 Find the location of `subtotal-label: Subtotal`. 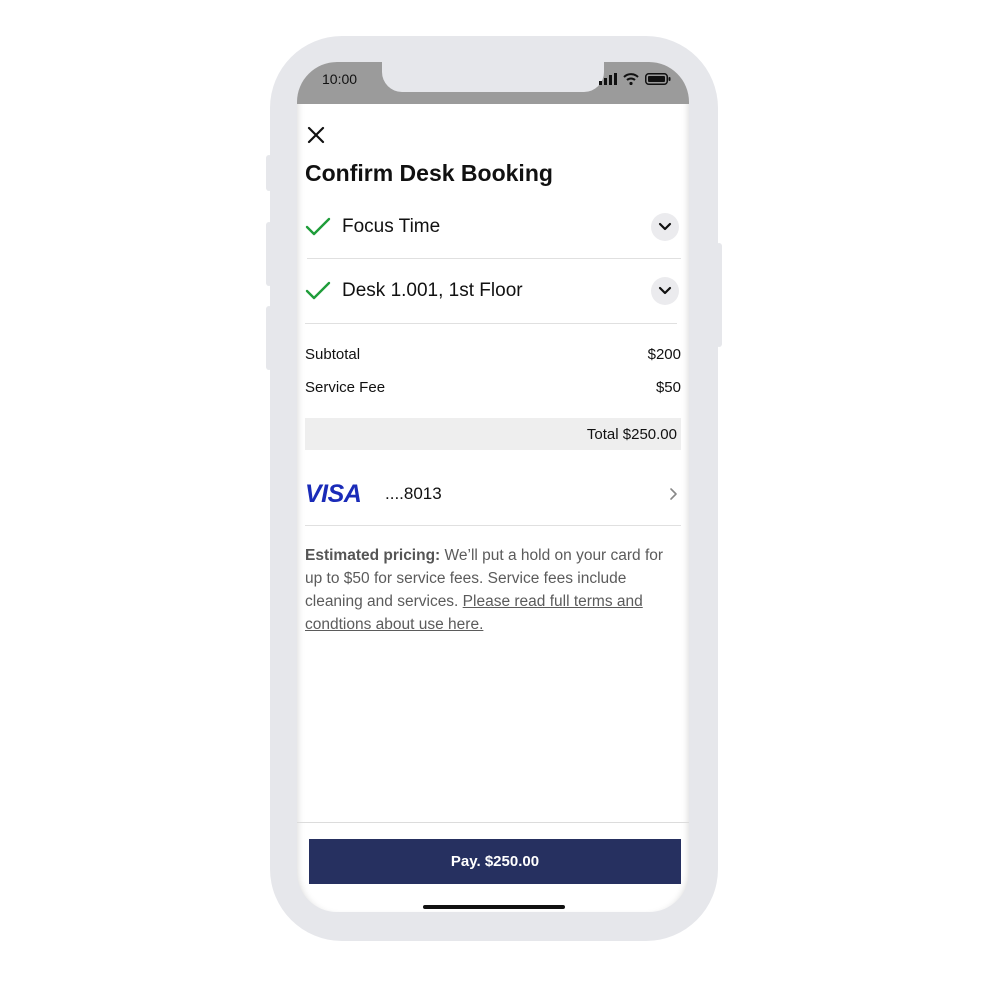

subtotal-label: Subtotal is located at coordinates (333, 354).